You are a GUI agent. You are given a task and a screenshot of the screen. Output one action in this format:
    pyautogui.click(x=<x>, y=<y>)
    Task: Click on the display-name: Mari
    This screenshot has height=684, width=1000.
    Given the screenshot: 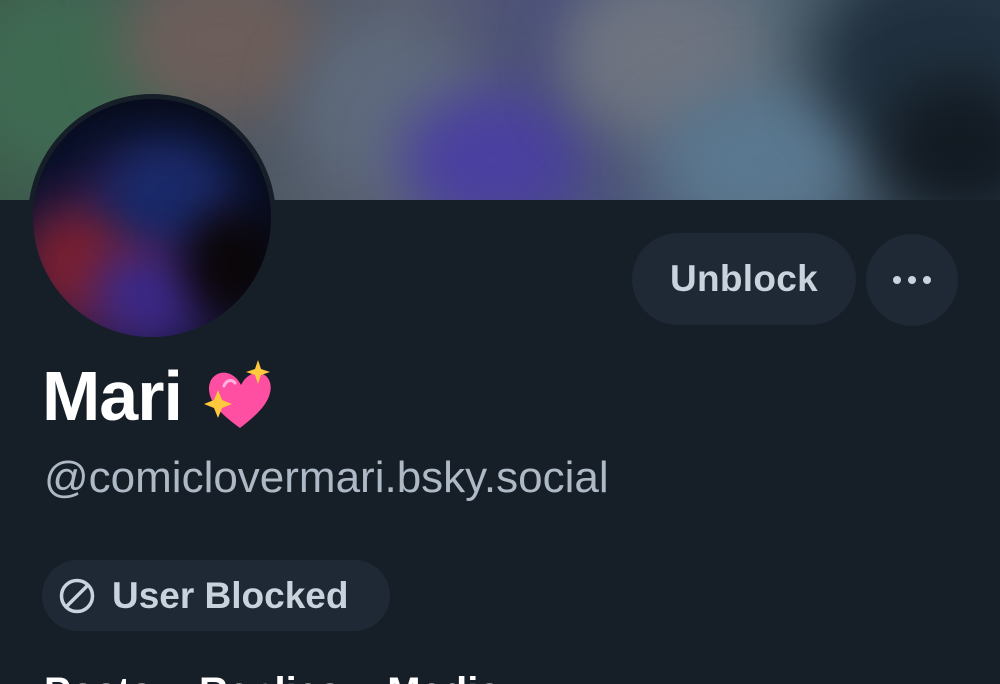 What is the action you would take?
    pyautogui.click(x=112, y=396)
    